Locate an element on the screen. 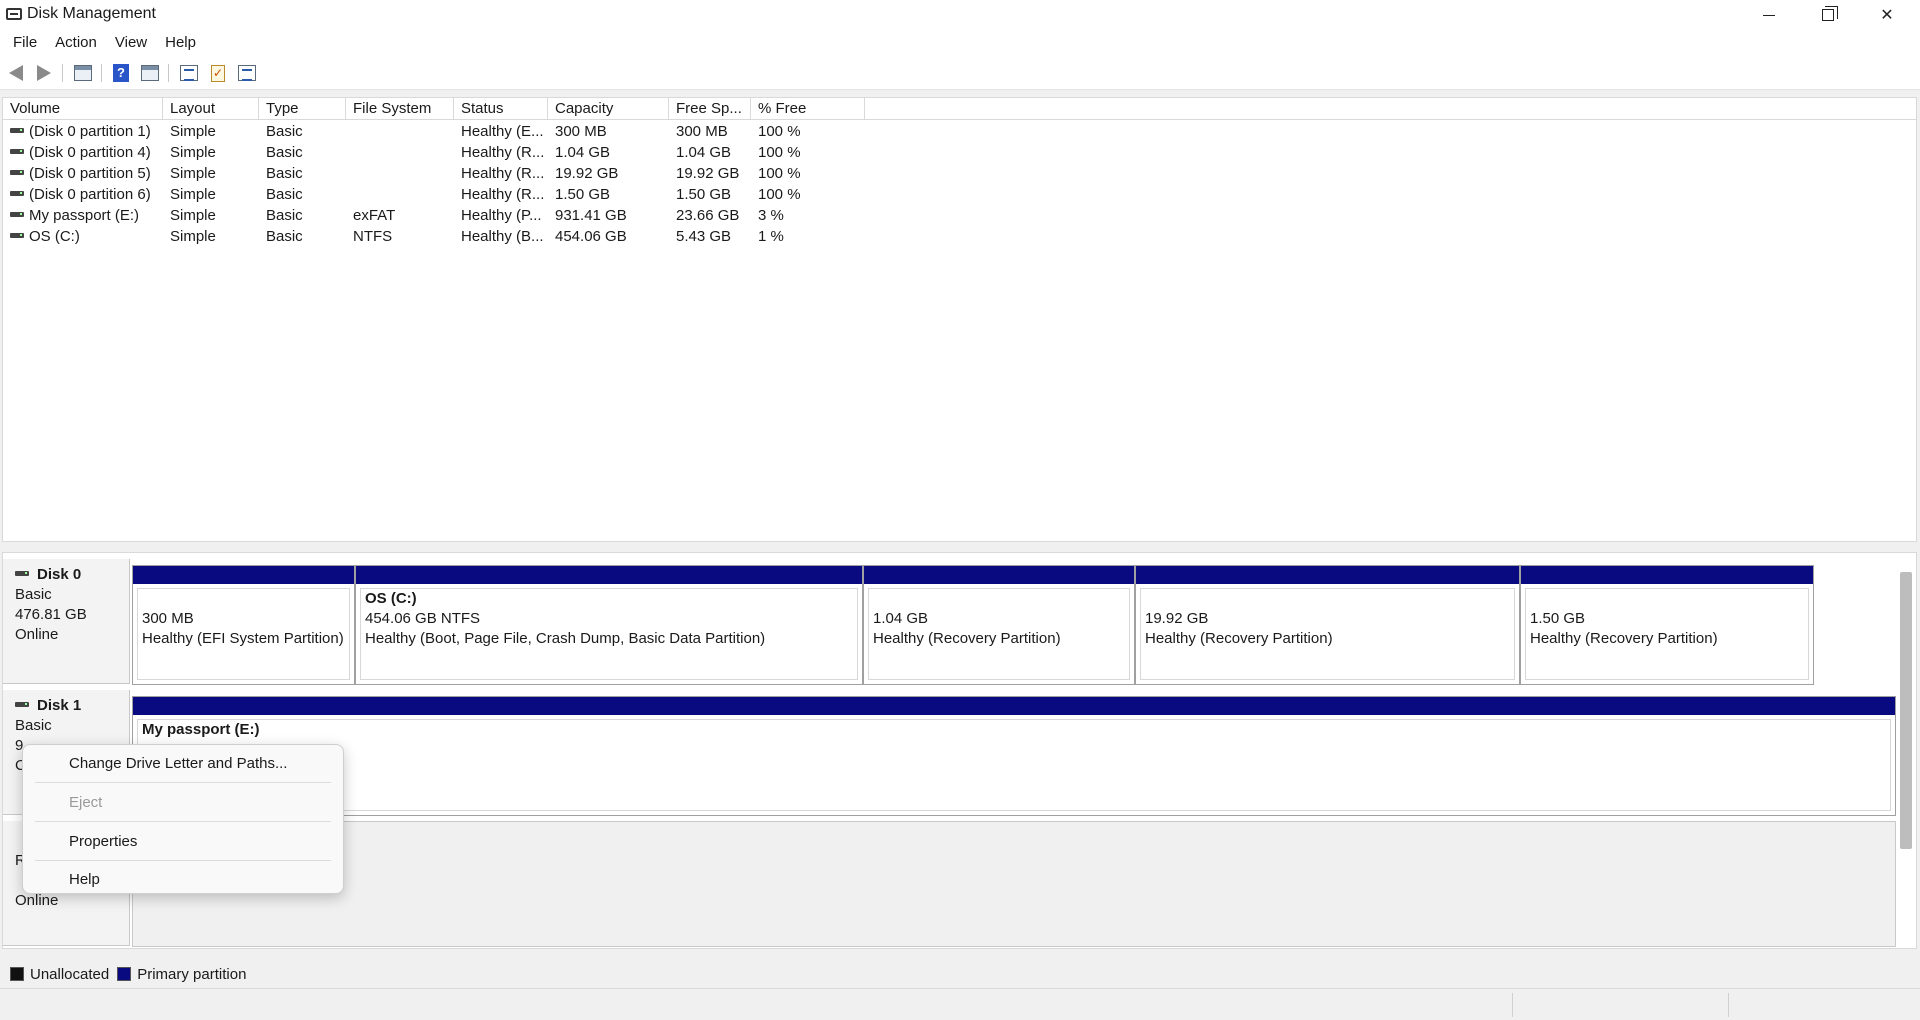 This screenshot has height=1020, width=1920. disk-0-partition-recovery-1: 1.04 GB Healthy (Recovery Partition) is located at coordinates (999, 625).